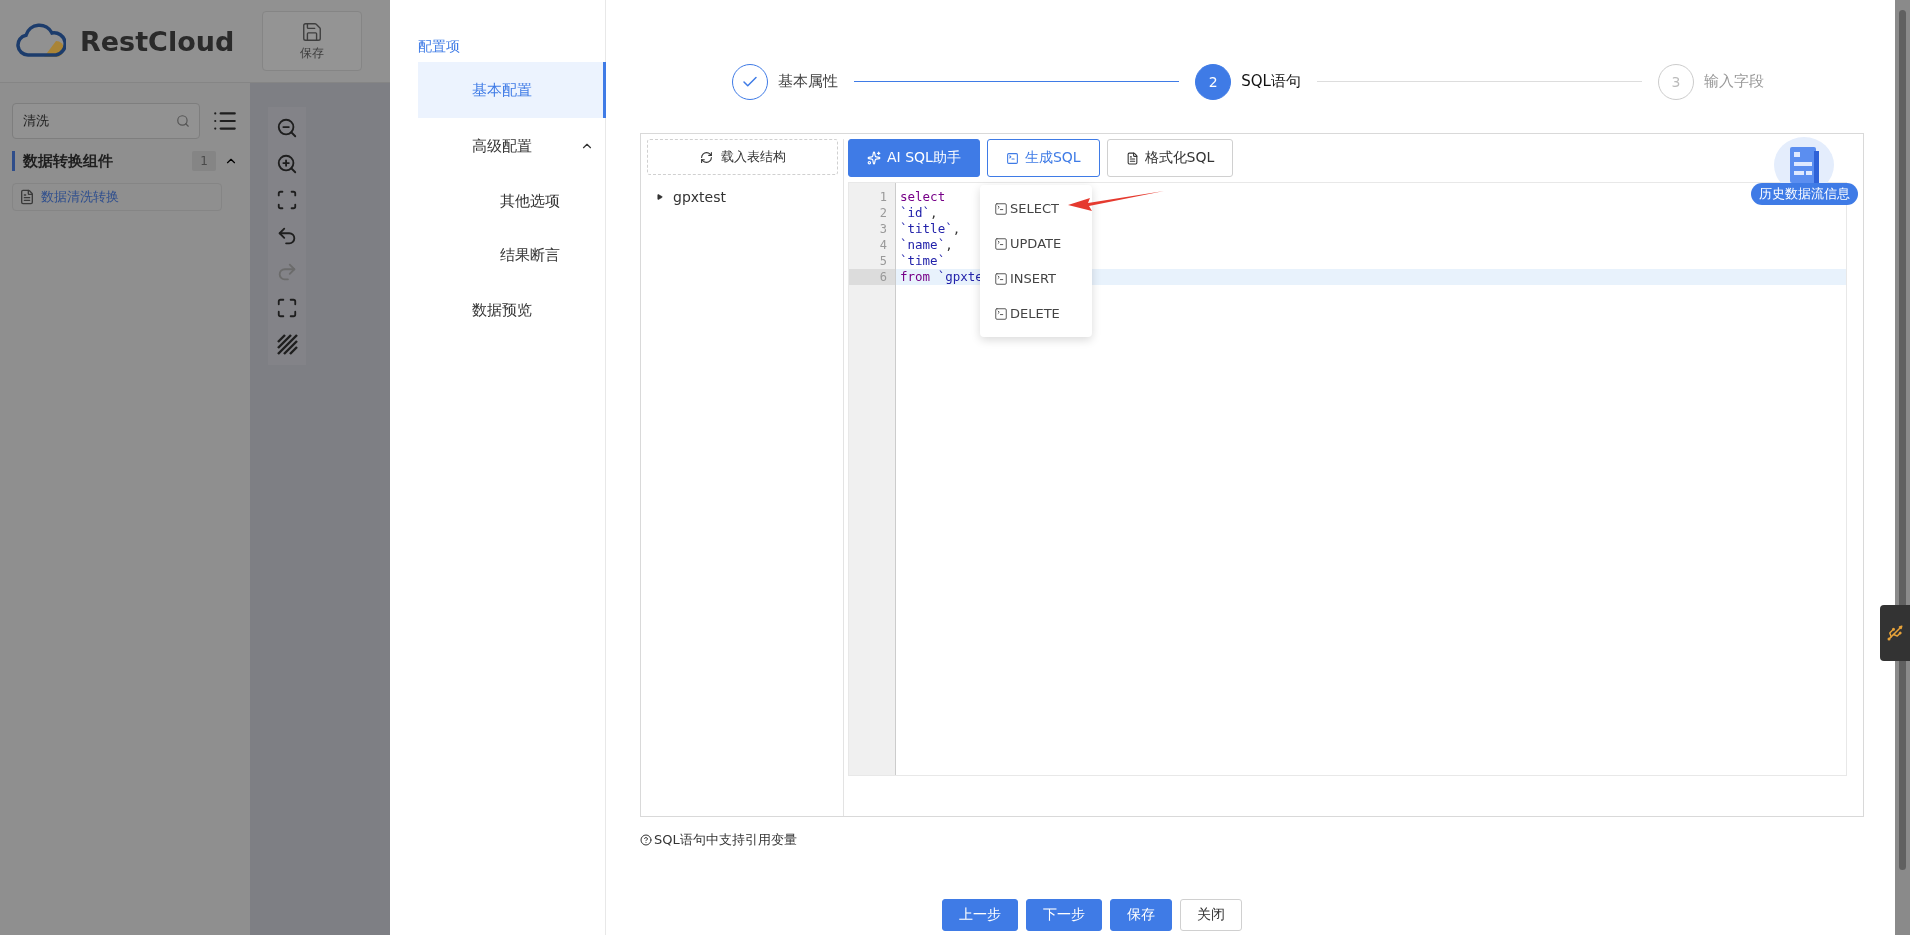 The image size is (1910, 935). I want to click on undo-icon, so click(287, 236).